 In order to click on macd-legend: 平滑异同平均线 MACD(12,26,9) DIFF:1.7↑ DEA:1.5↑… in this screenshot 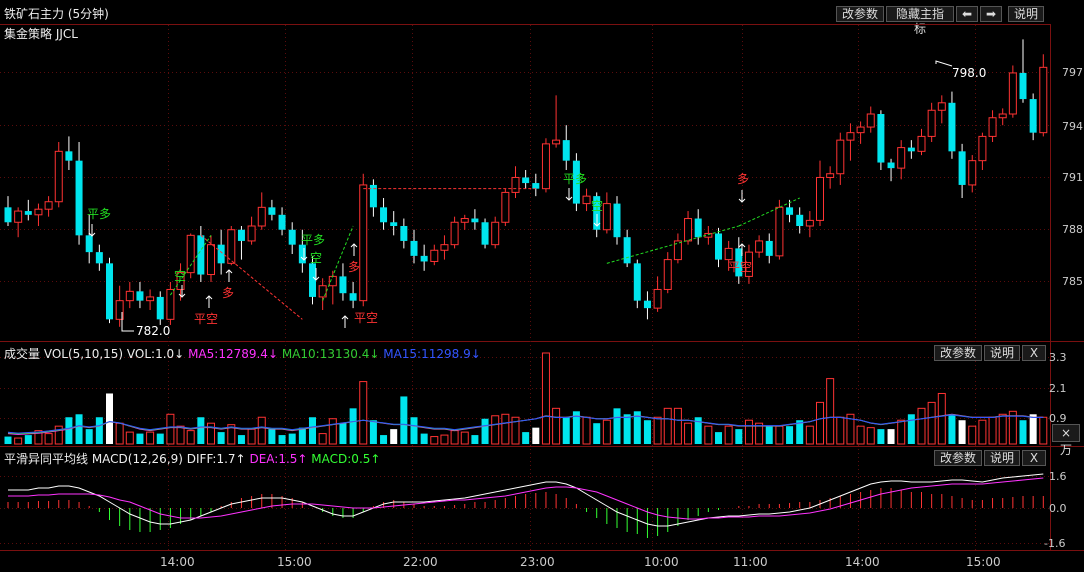, I will do `click(192, 458)`.